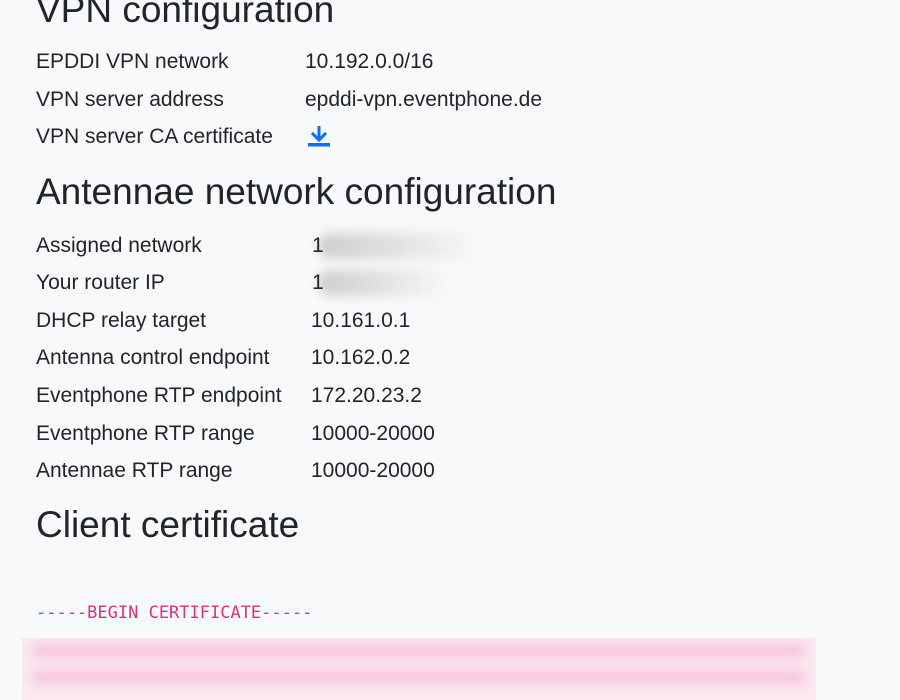 The width and height of the screenshot is (900, 700). What do you see at coordinates (119, 245) in the screenshot?
I see `assigned-network-label: Assigned network` at bounding box center [119, 245].